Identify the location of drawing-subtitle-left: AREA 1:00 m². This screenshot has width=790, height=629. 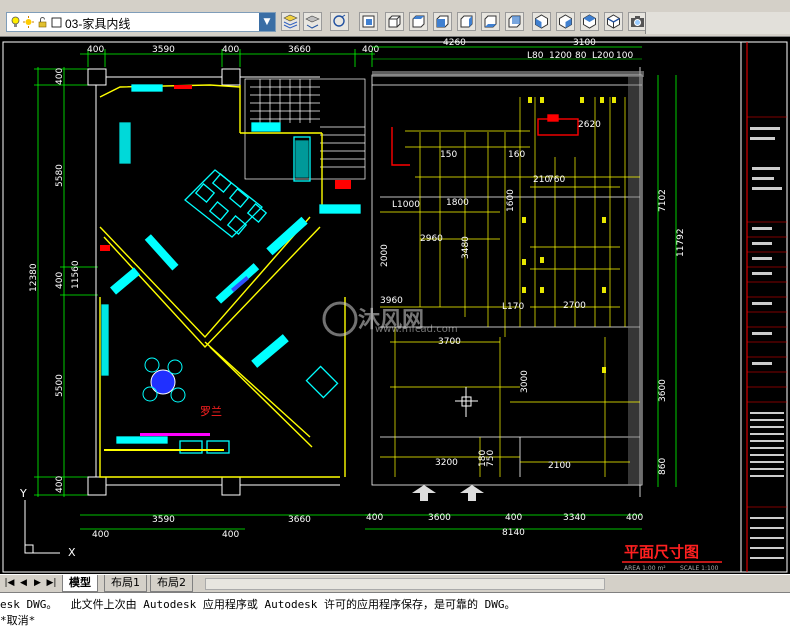
(645, 568).